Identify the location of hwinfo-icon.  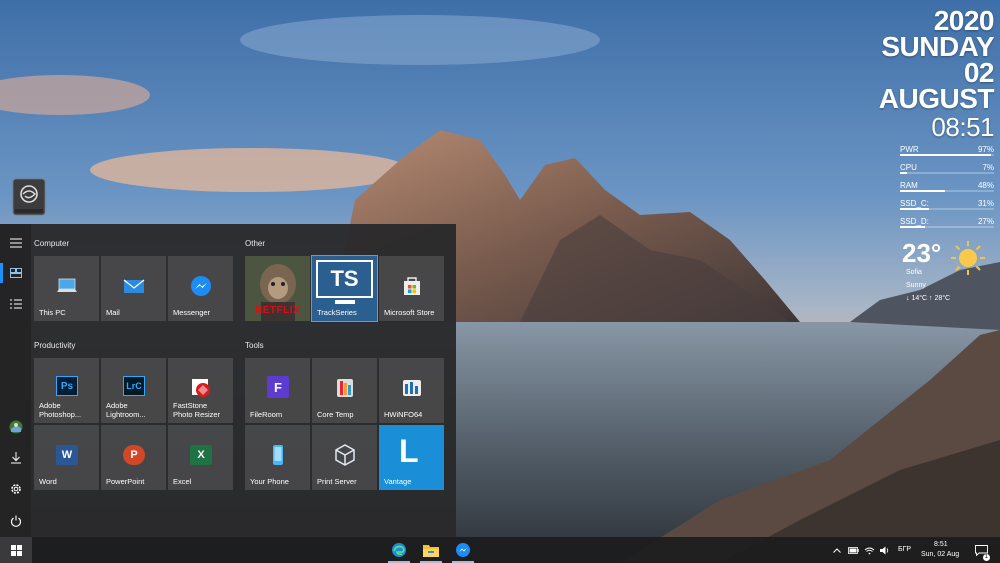
(411, 388).